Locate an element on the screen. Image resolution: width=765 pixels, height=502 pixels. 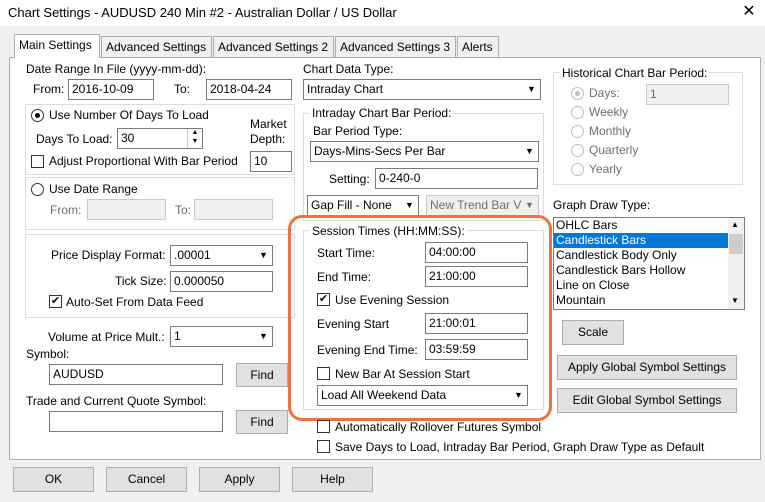
scroll-up-icon: ▲ is located at coordinates (735, 224).